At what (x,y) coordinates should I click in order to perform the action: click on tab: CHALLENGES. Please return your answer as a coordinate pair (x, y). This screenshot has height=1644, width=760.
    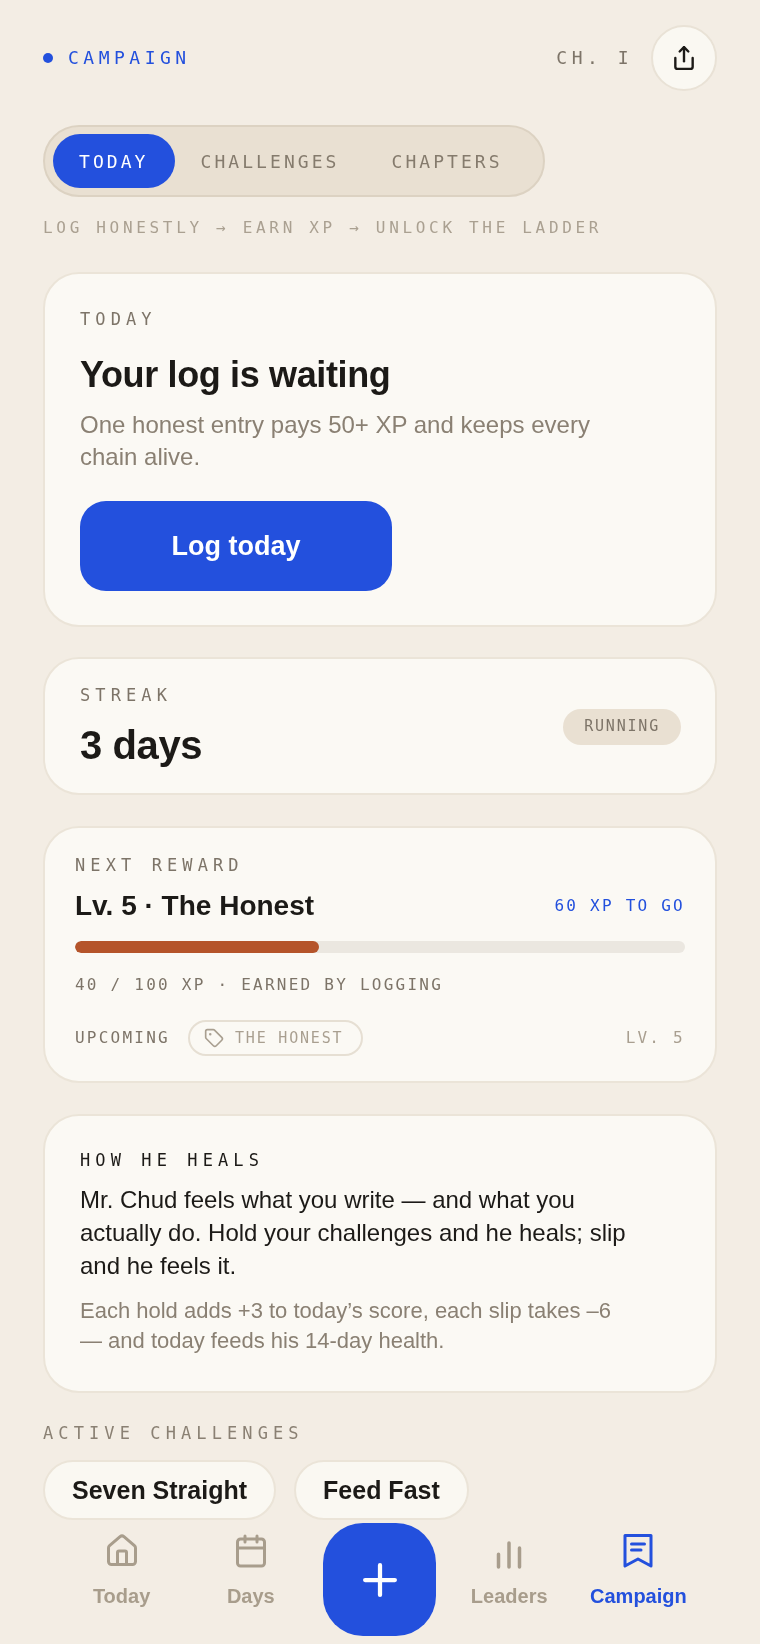
    Looking at the image, I should click on (270, 161).